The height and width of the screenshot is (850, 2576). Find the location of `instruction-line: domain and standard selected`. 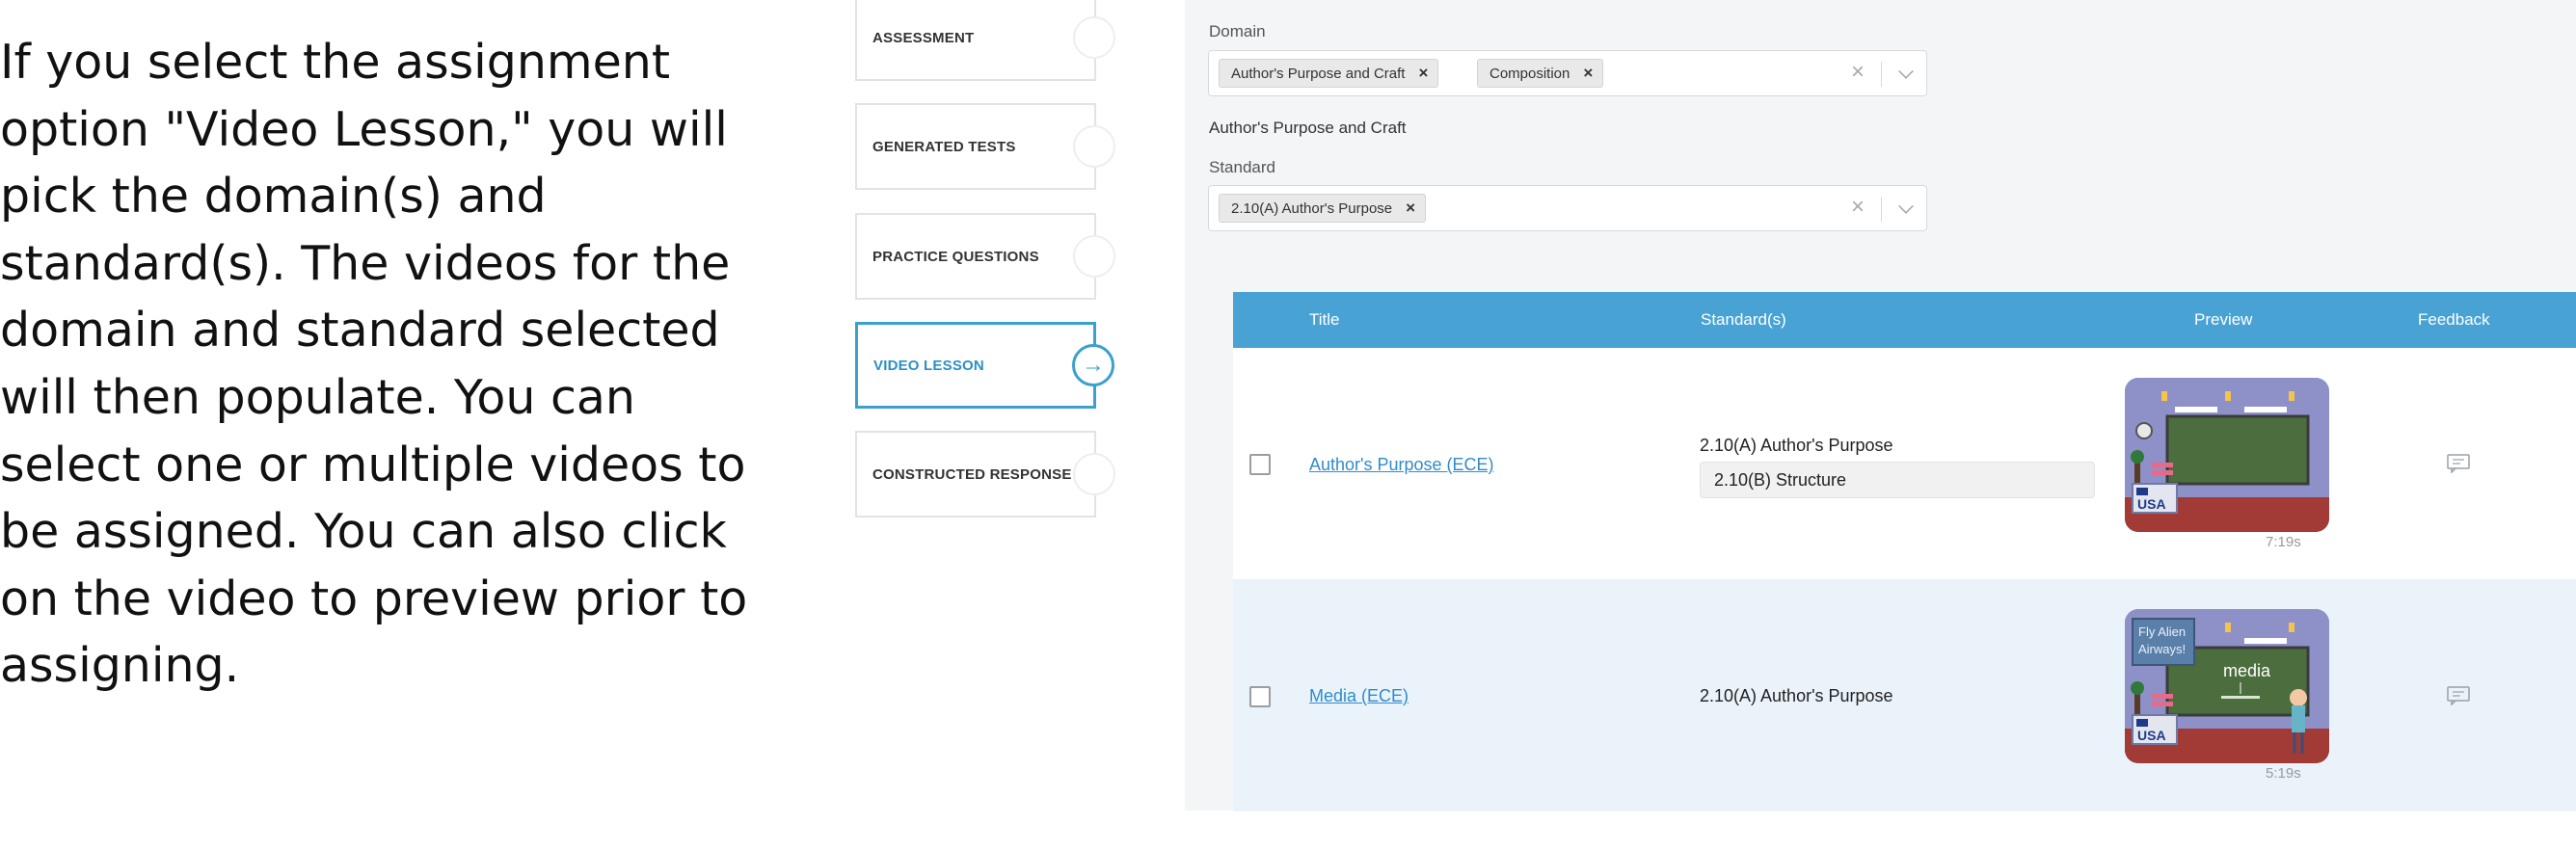

instruction-line: domain and standard selected is located at coordinates (360, 331).